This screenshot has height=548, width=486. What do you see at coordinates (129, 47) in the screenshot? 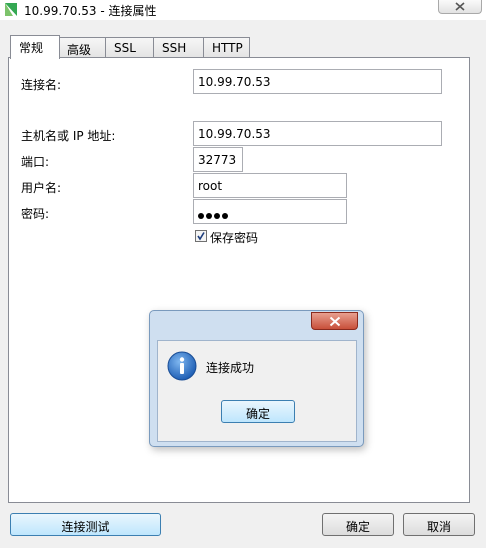
I see `tab-ssl: SSL` at bounding box center [129, 47].